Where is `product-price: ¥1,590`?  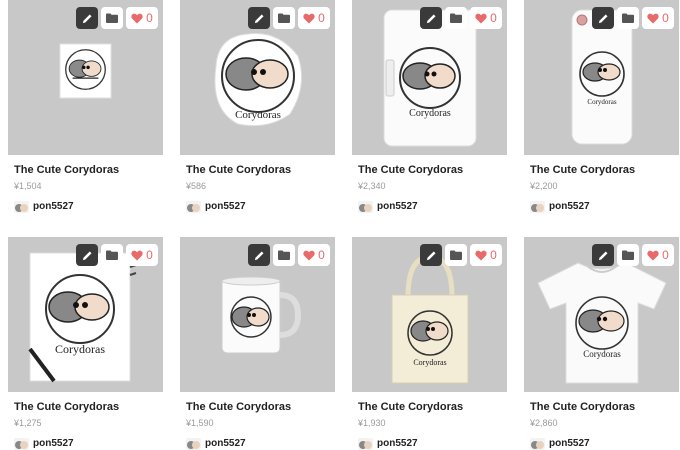
product-price: ¥1,590 is located at coordinates (200, 423).